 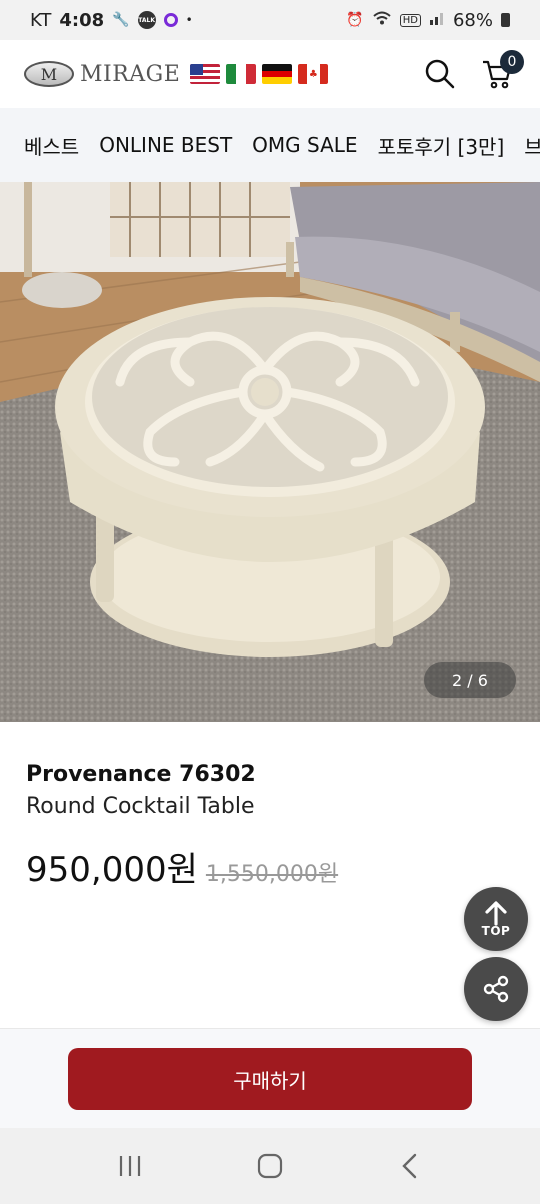 What do you see at coordinates (437, 20) in the screenshot?
I see `signal-icon` at bounding box center [437, 20].